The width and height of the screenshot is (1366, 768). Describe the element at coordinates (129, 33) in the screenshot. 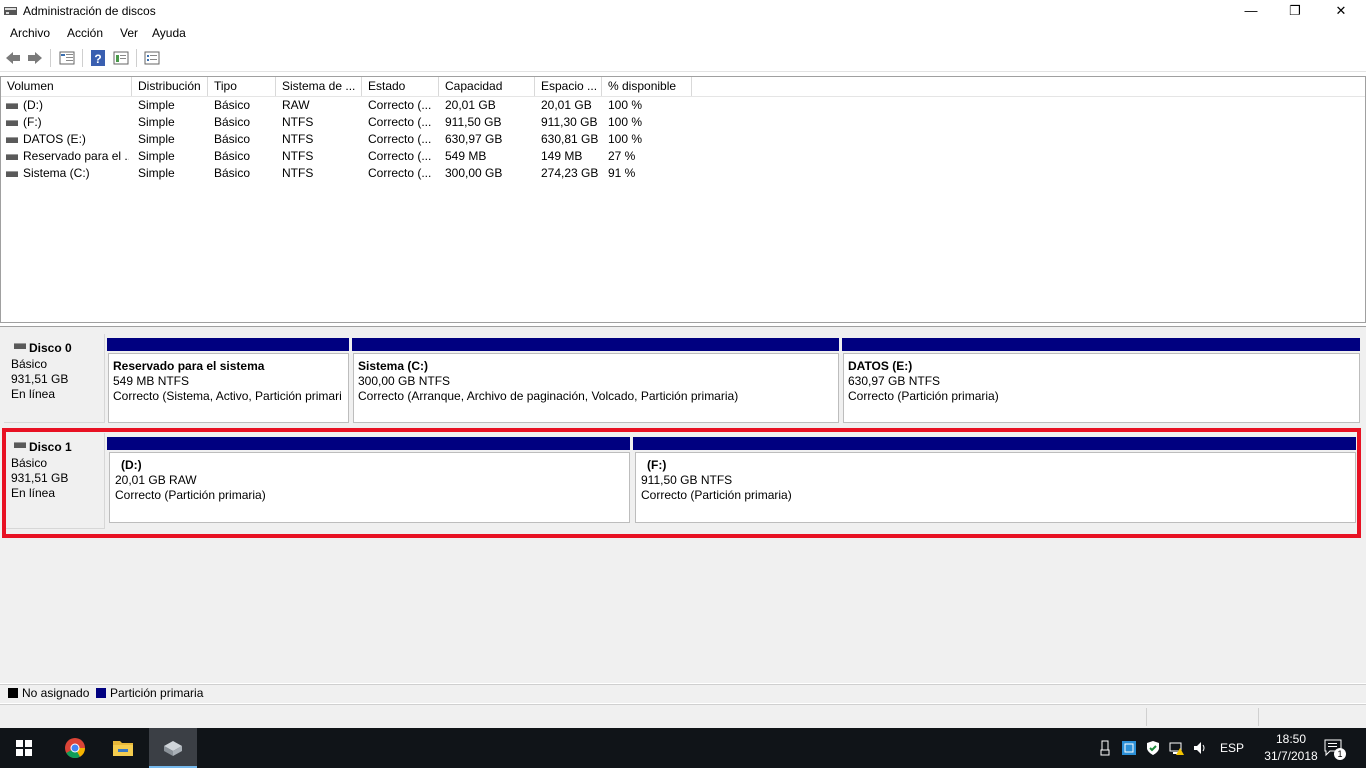

I see `menu-ver: Ver` at that location.